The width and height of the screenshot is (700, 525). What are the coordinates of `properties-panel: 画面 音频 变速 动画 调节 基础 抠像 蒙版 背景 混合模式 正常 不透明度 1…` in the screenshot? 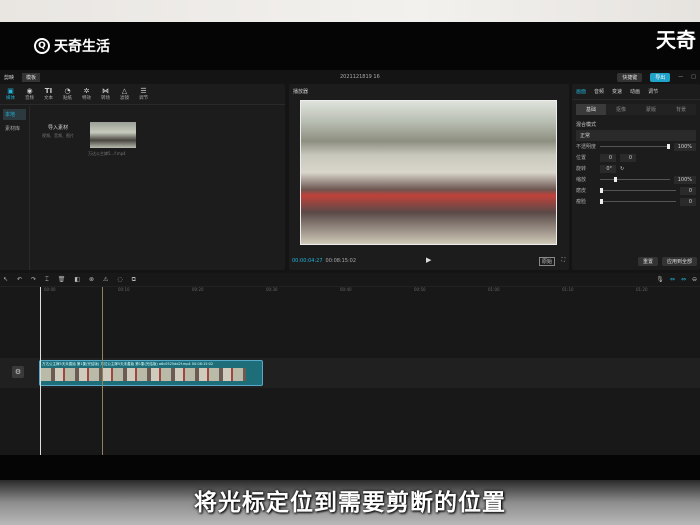 It's located at (636, 177).